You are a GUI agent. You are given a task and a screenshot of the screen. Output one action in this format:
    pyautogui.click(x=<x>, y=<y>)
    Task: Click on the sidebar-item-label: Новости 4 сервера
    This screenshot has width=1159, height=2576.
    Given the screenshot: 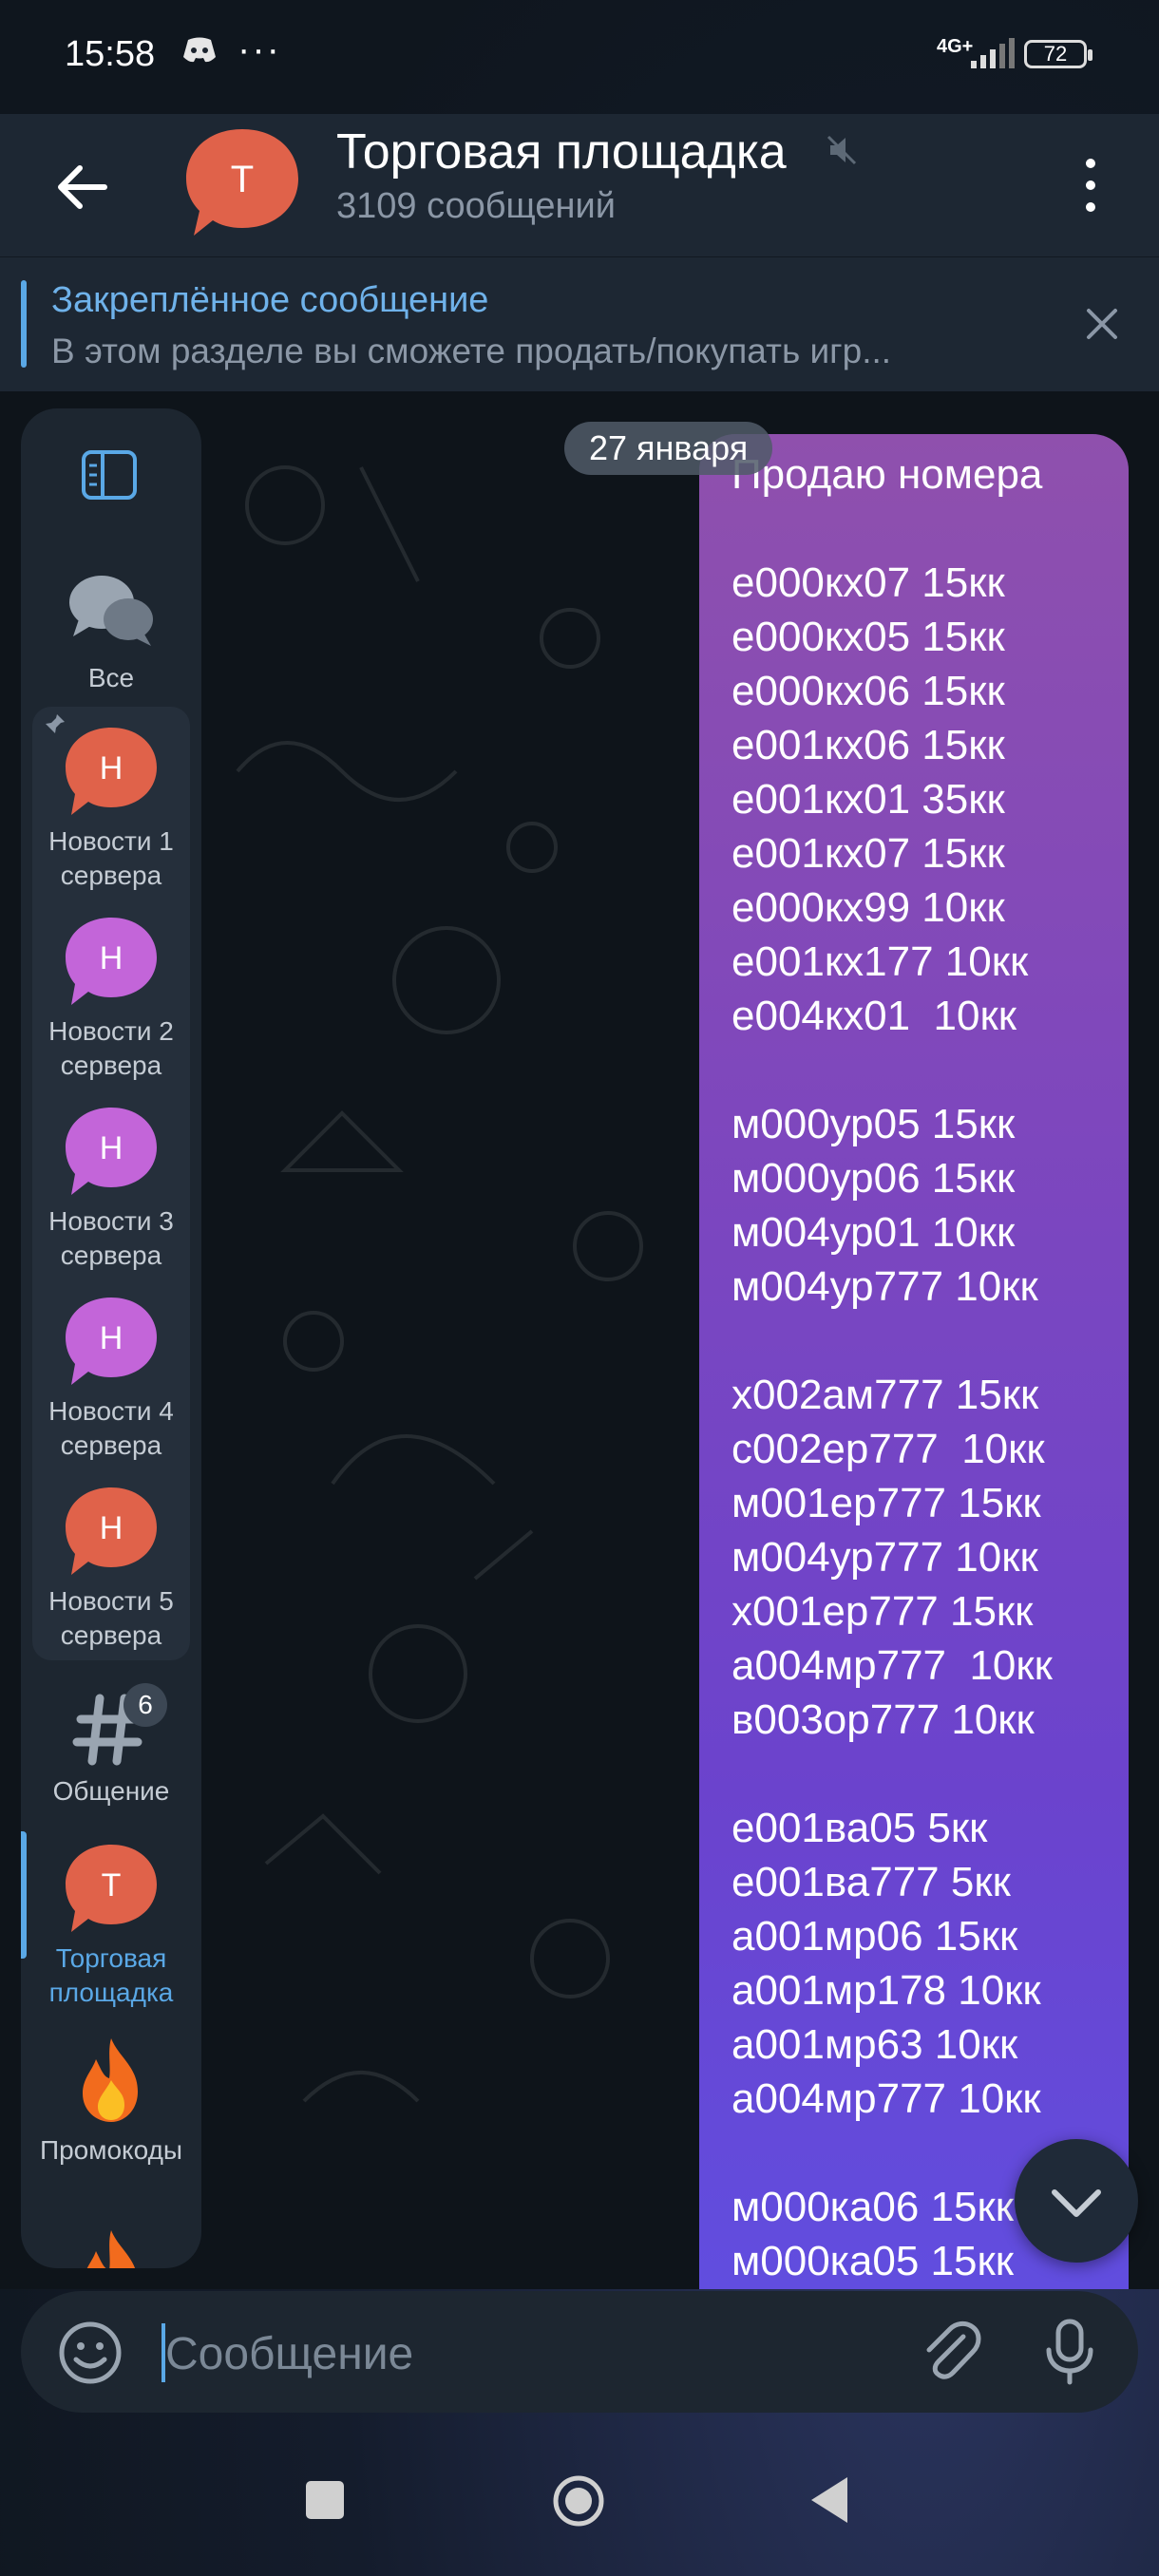 What is the action you would take?
    pyautogui.click(x=111, y=1428)
    